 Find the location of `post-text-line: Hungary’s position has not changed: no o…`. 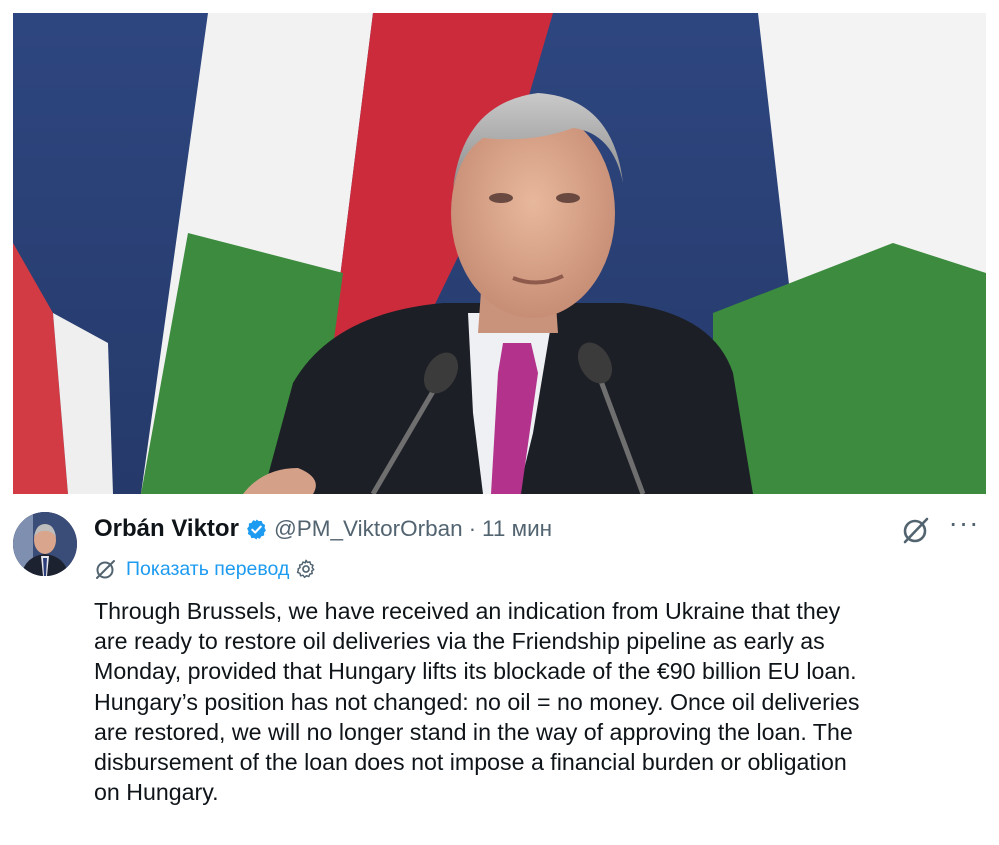

post-text-line: Hungary’s position has not changed: no o… is located at coordinates (477, 701).